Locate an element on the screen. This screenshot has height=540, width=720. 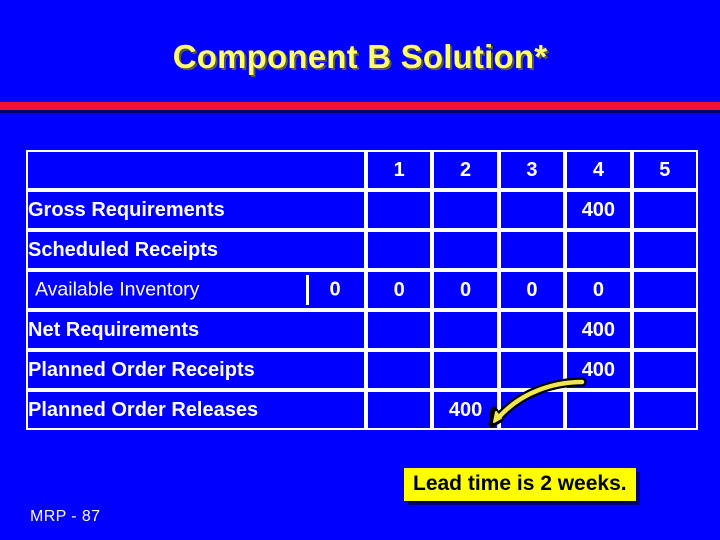
row-label-available-inventory: Available Inventory 0 is located at coordinates (196, 290).